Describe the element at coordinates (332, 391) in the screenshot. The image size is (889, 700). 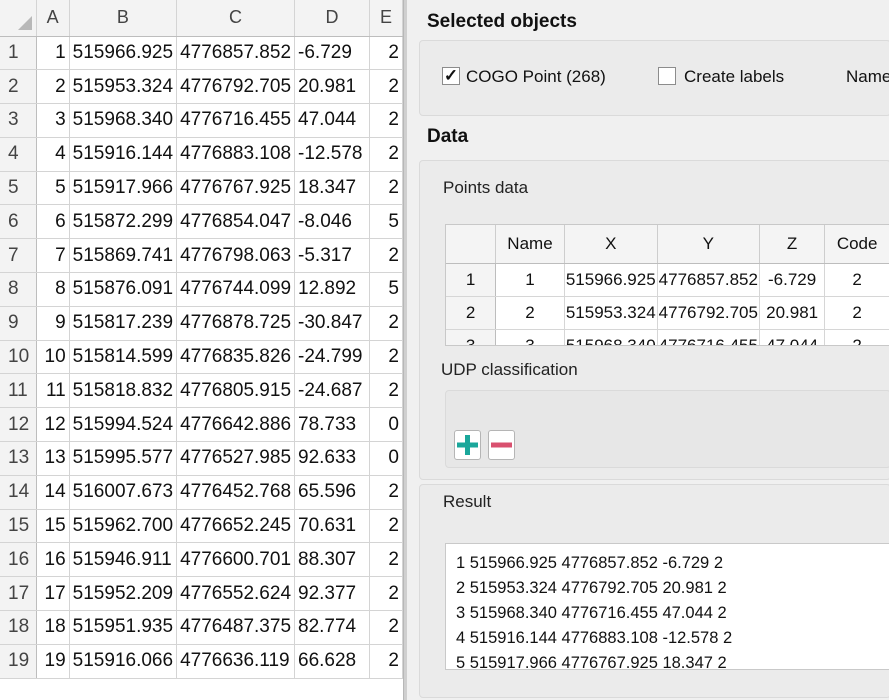
I see `cell-d: -24.687` at that location.